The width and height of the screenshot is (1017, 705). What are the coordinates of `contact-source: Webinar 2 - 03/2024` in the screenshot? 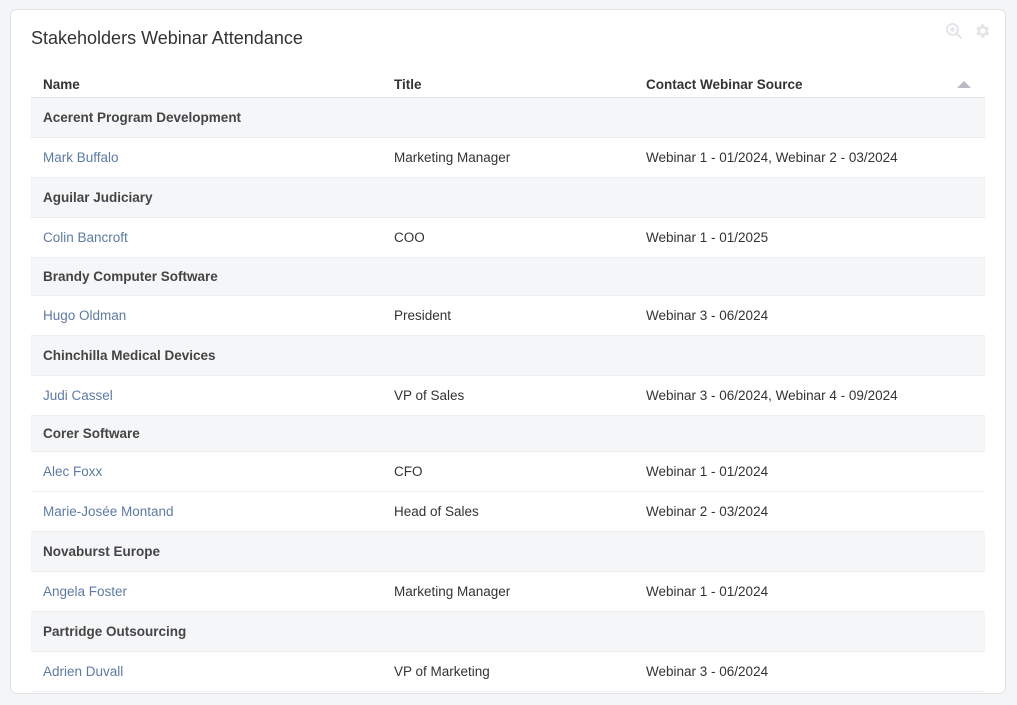 It's located at (809, 511).